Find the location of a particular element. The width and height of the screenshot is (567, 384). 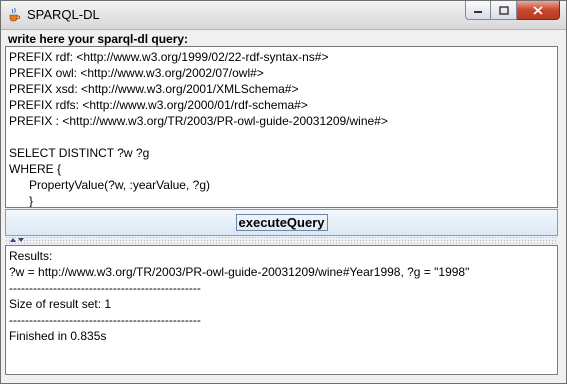

window-controls is located at coordinates (512, 11).